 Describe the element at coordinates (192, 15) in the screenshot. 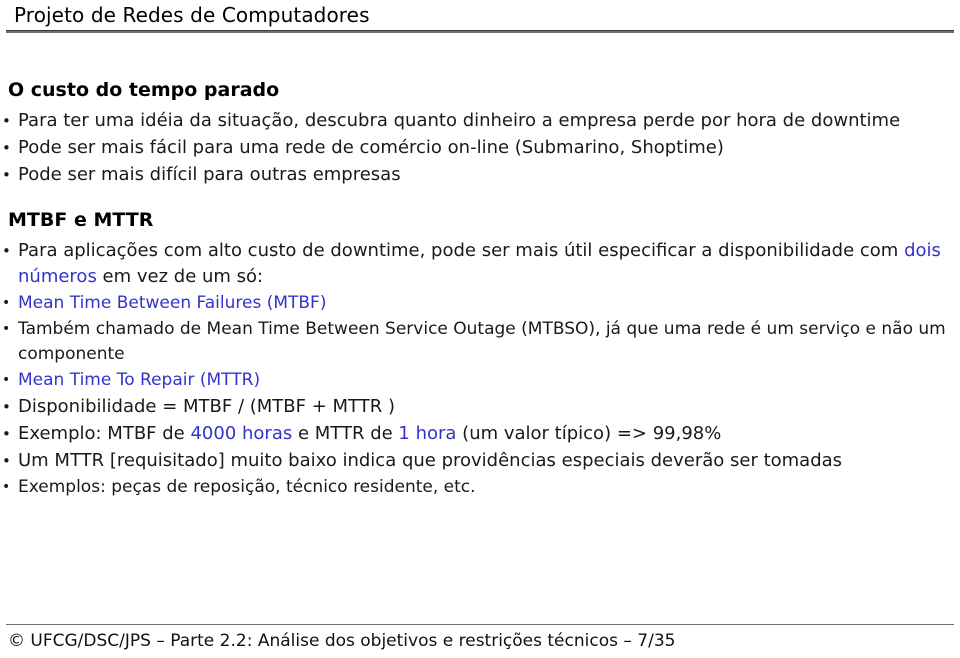

I see `page-title: Projeto de Redes de Computadores` at that location.